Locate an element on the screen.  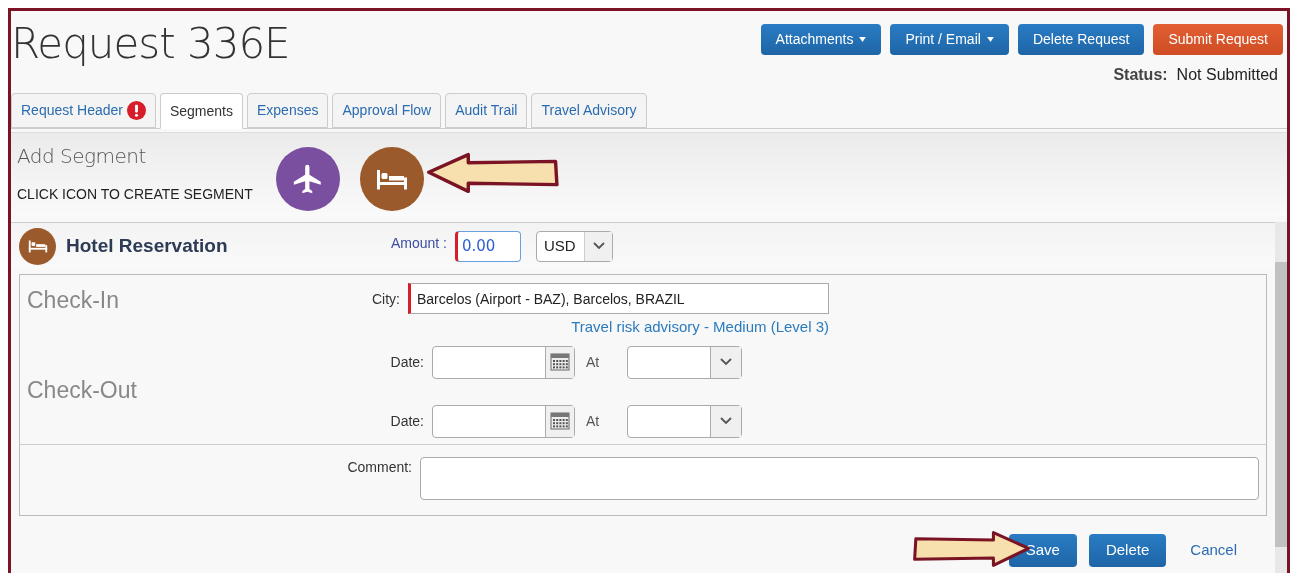
comment-label: Comment: is located at coordinates (379, 467).